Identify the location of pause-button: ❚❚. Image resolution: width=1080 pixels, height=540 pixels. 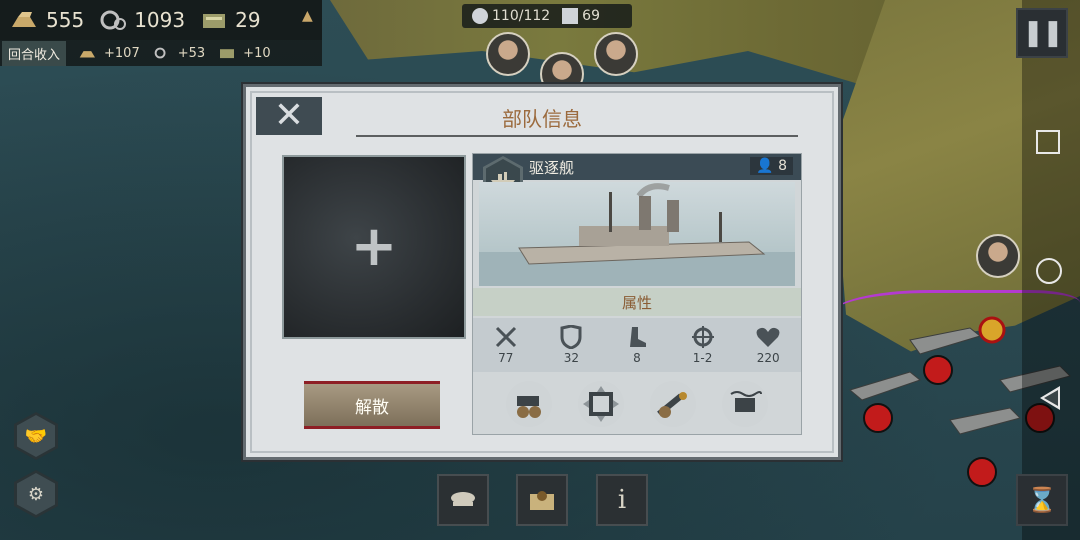
(1042, 33).